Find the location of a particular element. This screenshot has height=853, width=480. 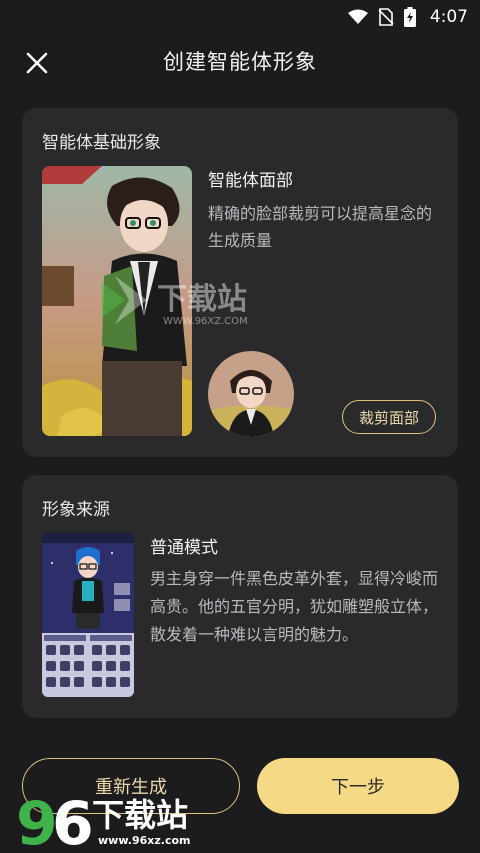

title-bar: 创建智能体形象 is located at coordinates (240, 61).